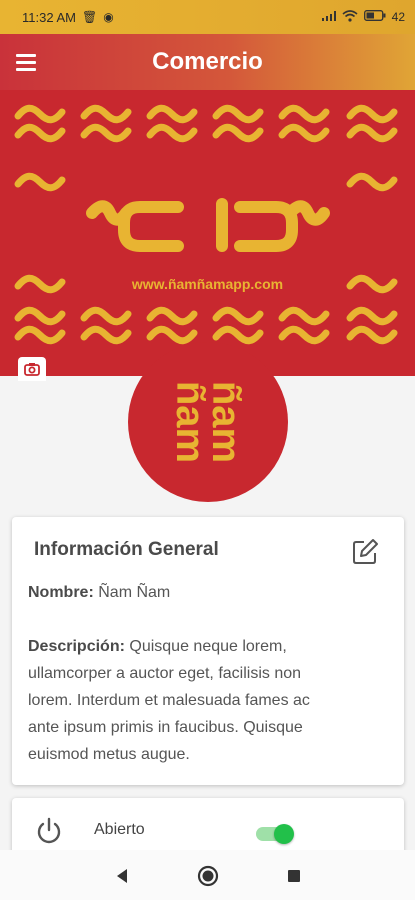 The height and width of the screenshot is (900, 415). Describe the element at coordinates (208, 646) in the screenshot. I see `description-line: Quisque neque lorem,` at that location.